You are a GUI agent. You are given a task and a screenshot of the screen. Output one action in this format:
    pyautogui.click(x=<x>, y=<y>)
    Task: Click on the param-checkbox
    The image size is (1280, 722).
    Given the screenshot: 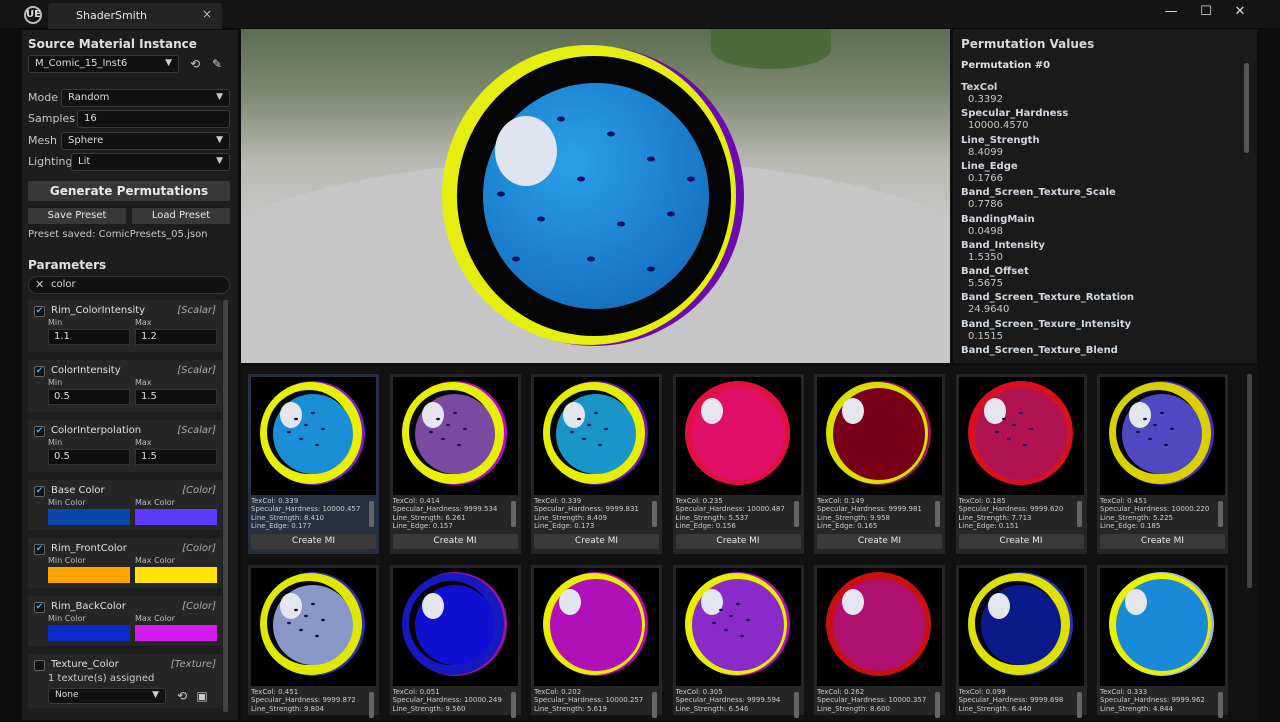 What is the action you would take?
    pyautogui.click(x=39, y=665)
    